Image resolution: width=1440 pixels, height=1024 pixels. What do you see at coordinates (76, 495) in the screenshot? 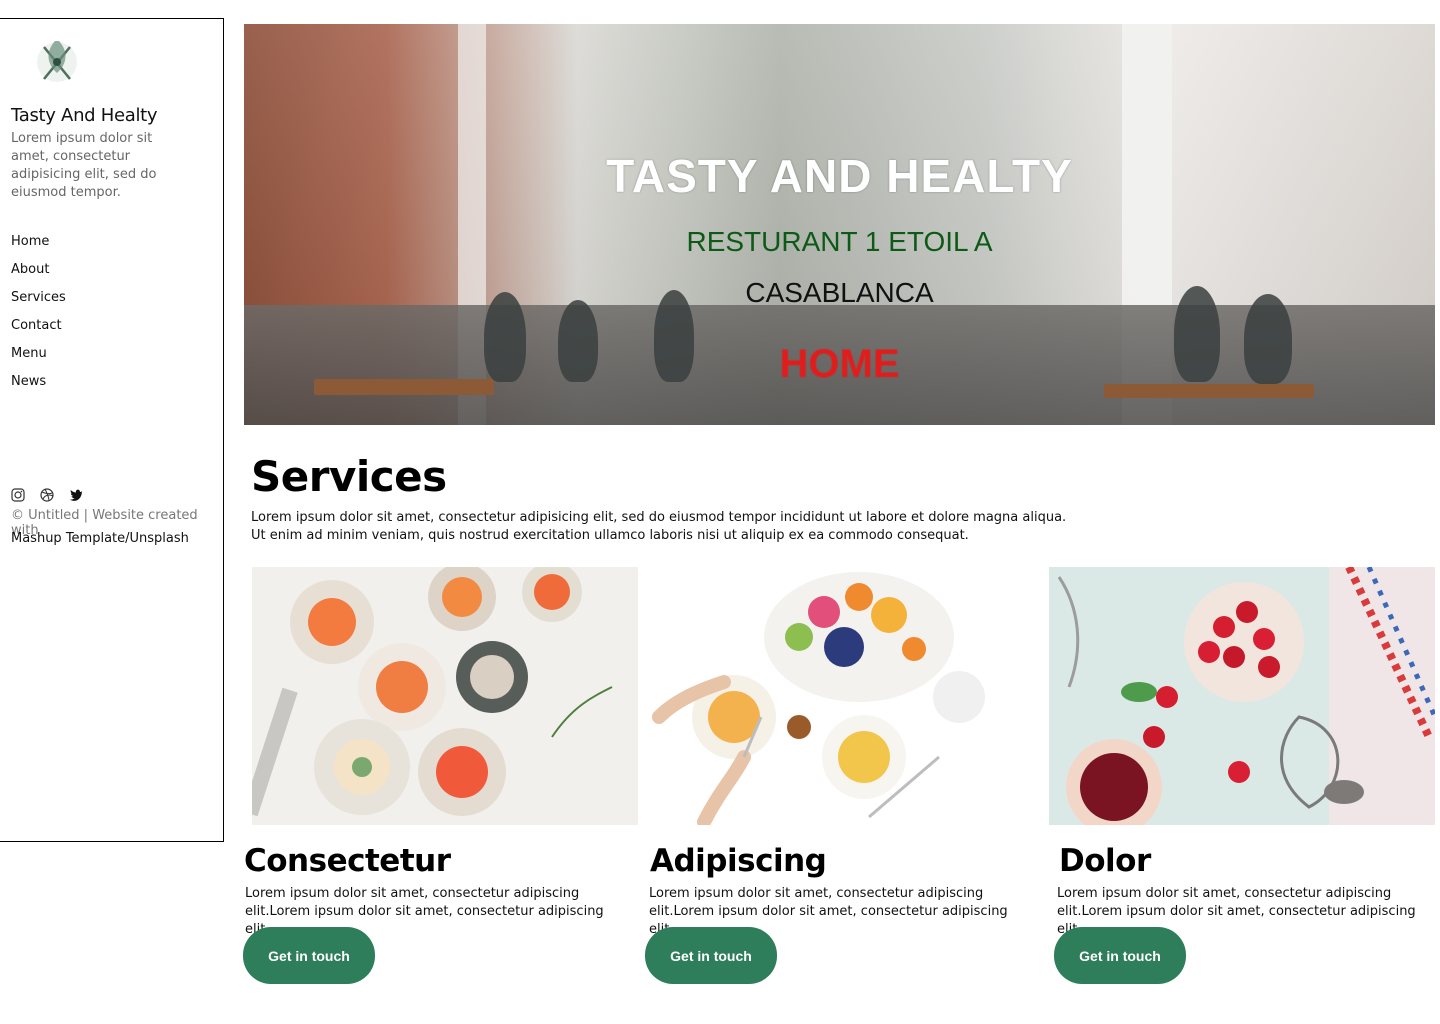
I see `twitter-icon` at bounding box center [76, 495].